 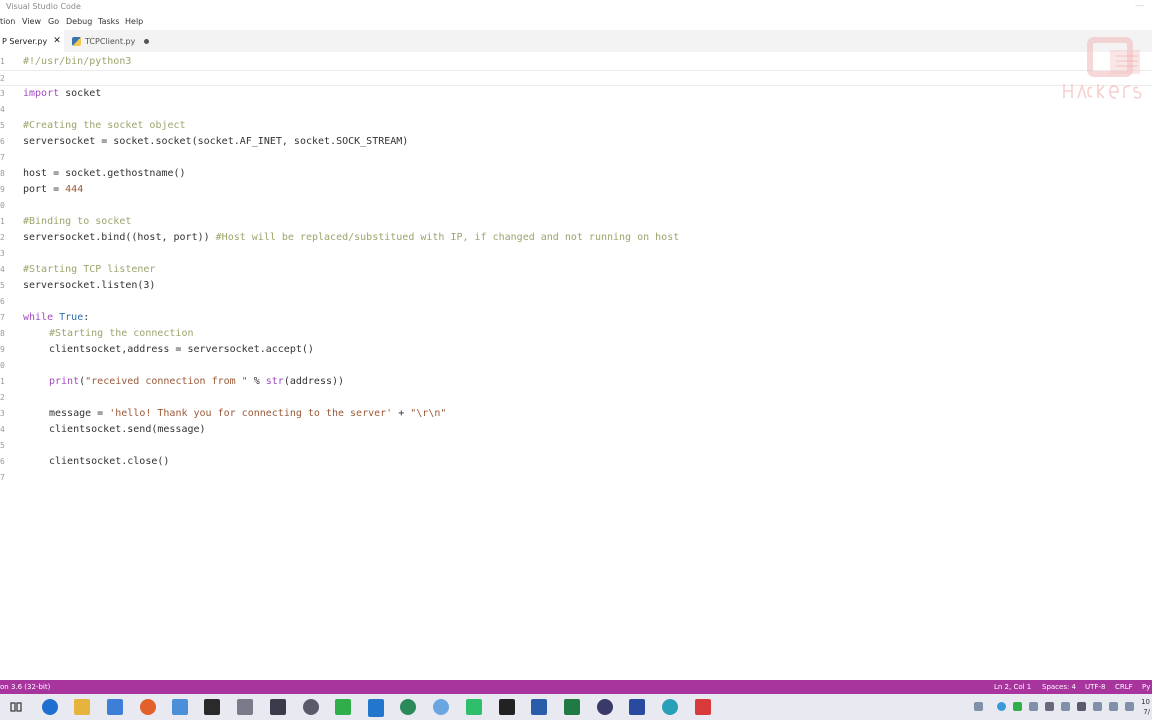 What do you see at coordinates (245, 707) in the screenshot?
I see `snipping-tool-icon` at bounding box center [245, 707].